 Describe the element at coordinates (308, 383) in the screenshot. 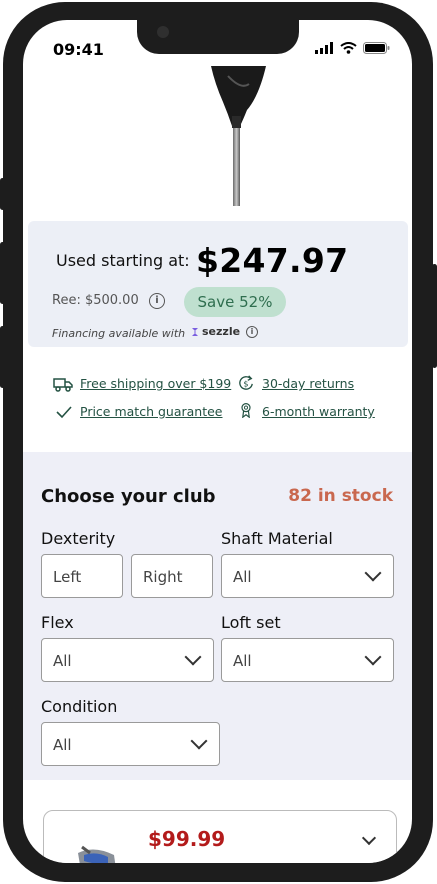

I see `perk-returns-link: 30-day returns` at that location.